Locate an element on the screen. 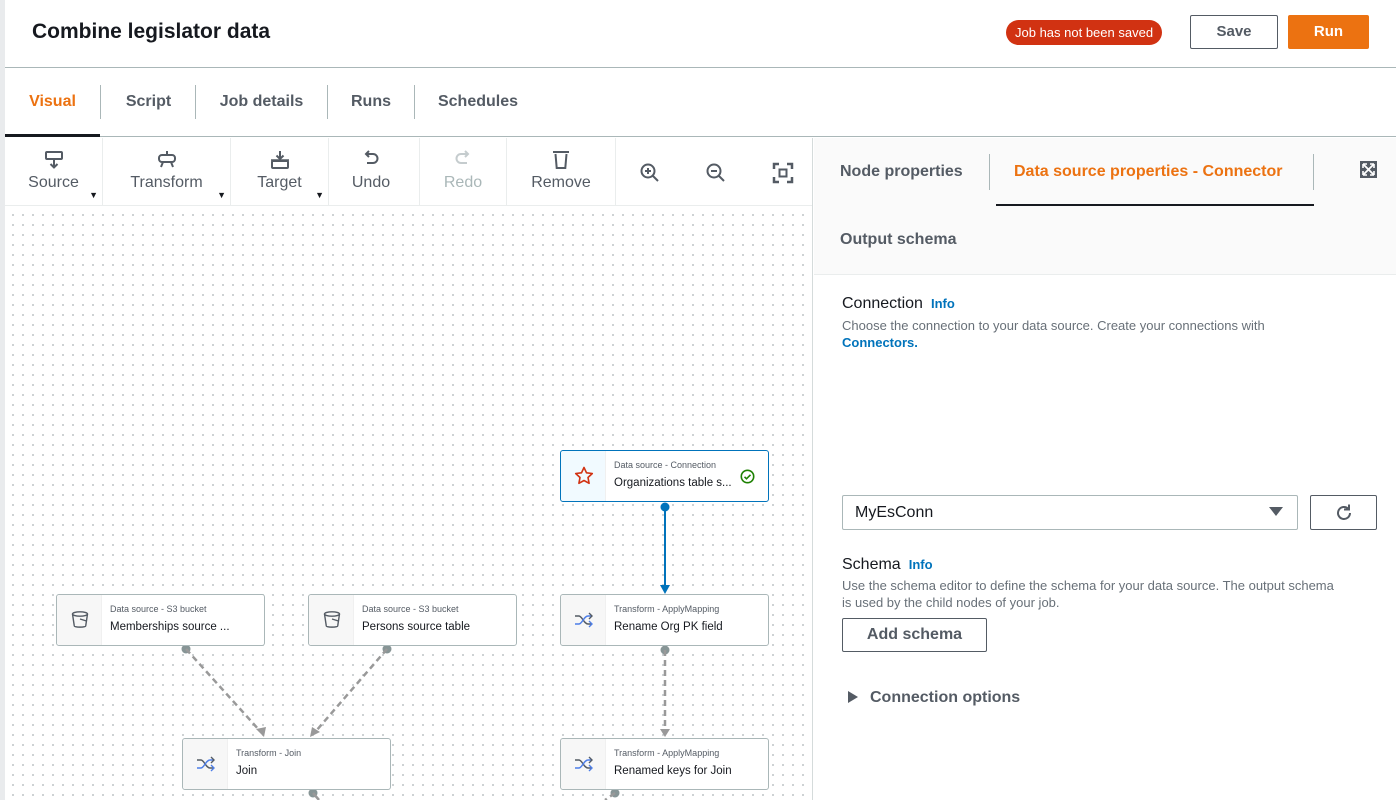  edge-orgs-to-rename-pk is located at coordinates (665, 548).